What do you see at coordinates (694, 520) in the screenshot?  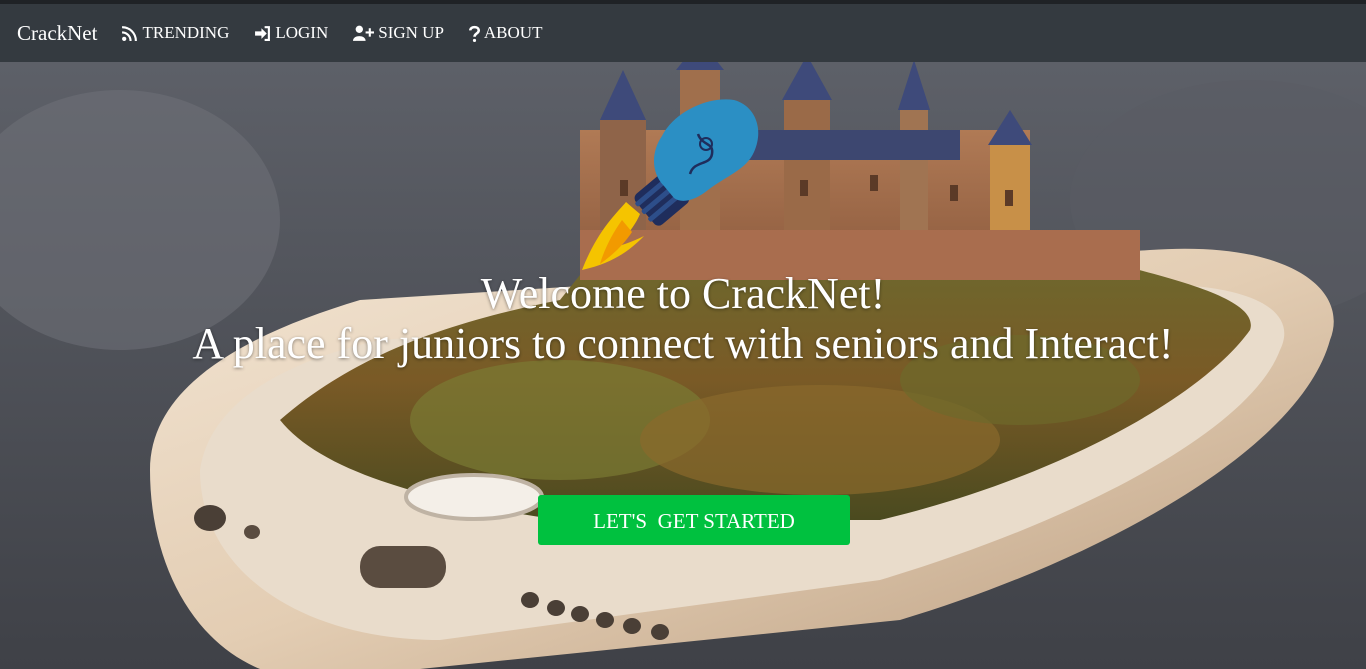 I see `get-started-button: LET'S GET STARTED` at bounding box center [694, 520].